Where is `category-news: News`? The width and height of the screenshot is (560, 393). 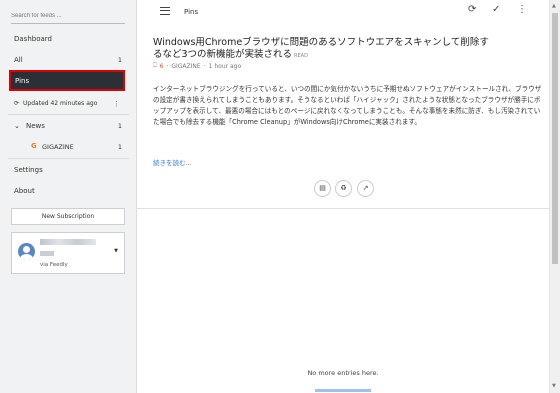
category-news: News is located at coordinates (35, 126).